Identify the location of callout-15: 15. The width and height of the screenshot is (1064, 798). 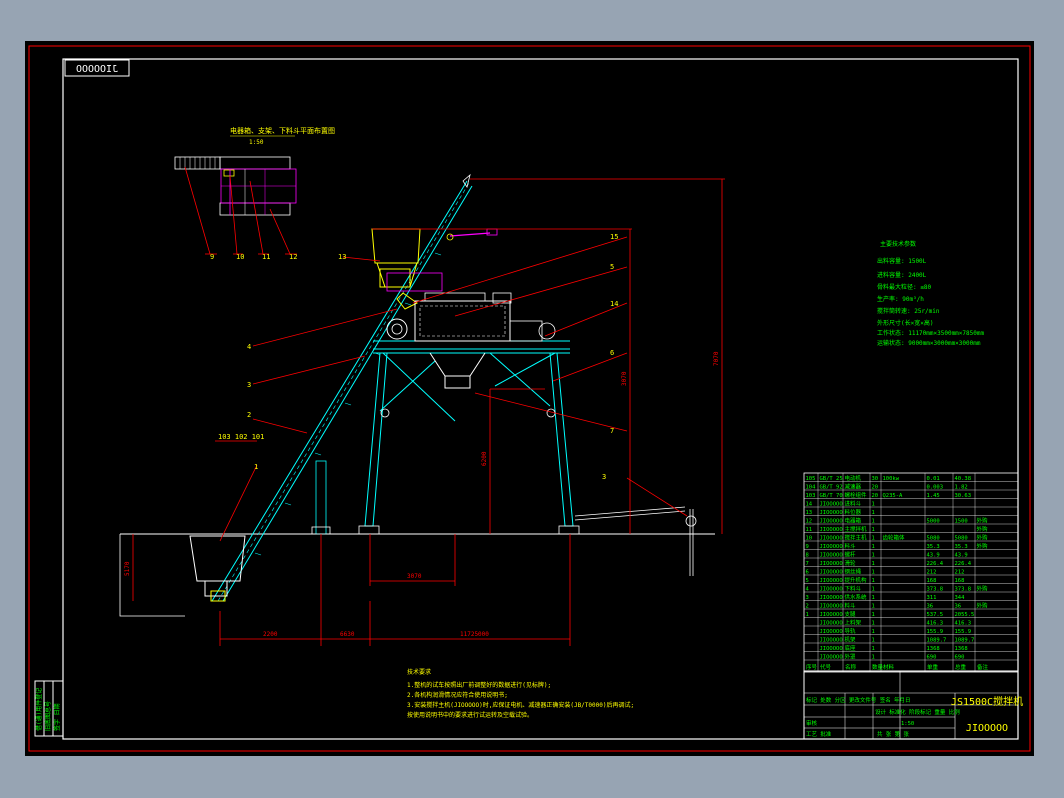
(614, 237).